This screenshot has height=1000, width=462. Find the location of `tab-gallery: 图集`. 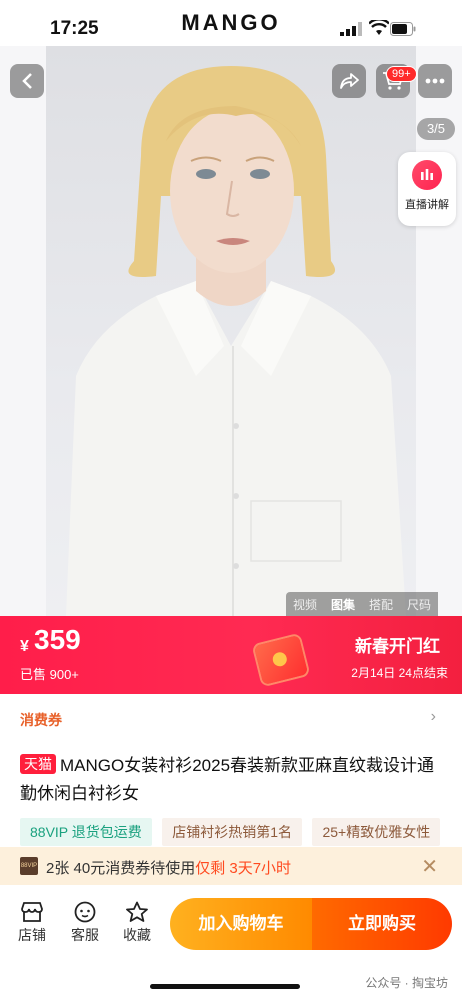

tab-gallery: 图集 is located at coordinates (343, 604).